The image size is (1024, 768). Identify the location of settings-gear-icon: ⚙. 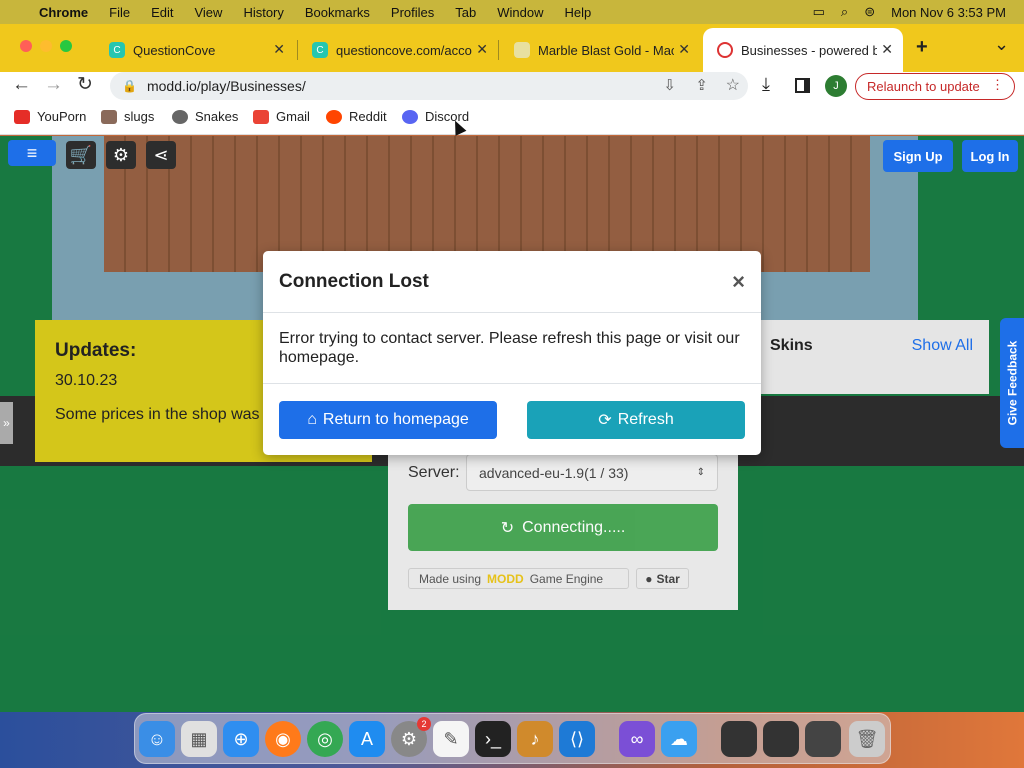
(121, 155).